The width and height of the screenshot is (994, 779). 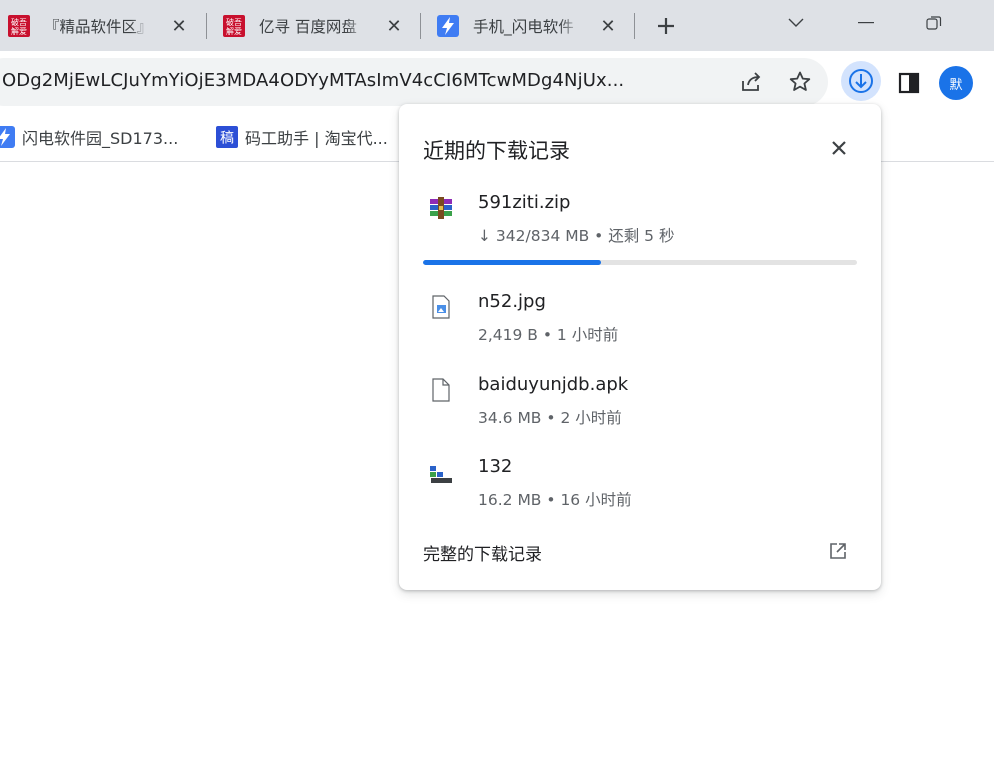 I want to click on close-icon, so click(x=839, y=148).